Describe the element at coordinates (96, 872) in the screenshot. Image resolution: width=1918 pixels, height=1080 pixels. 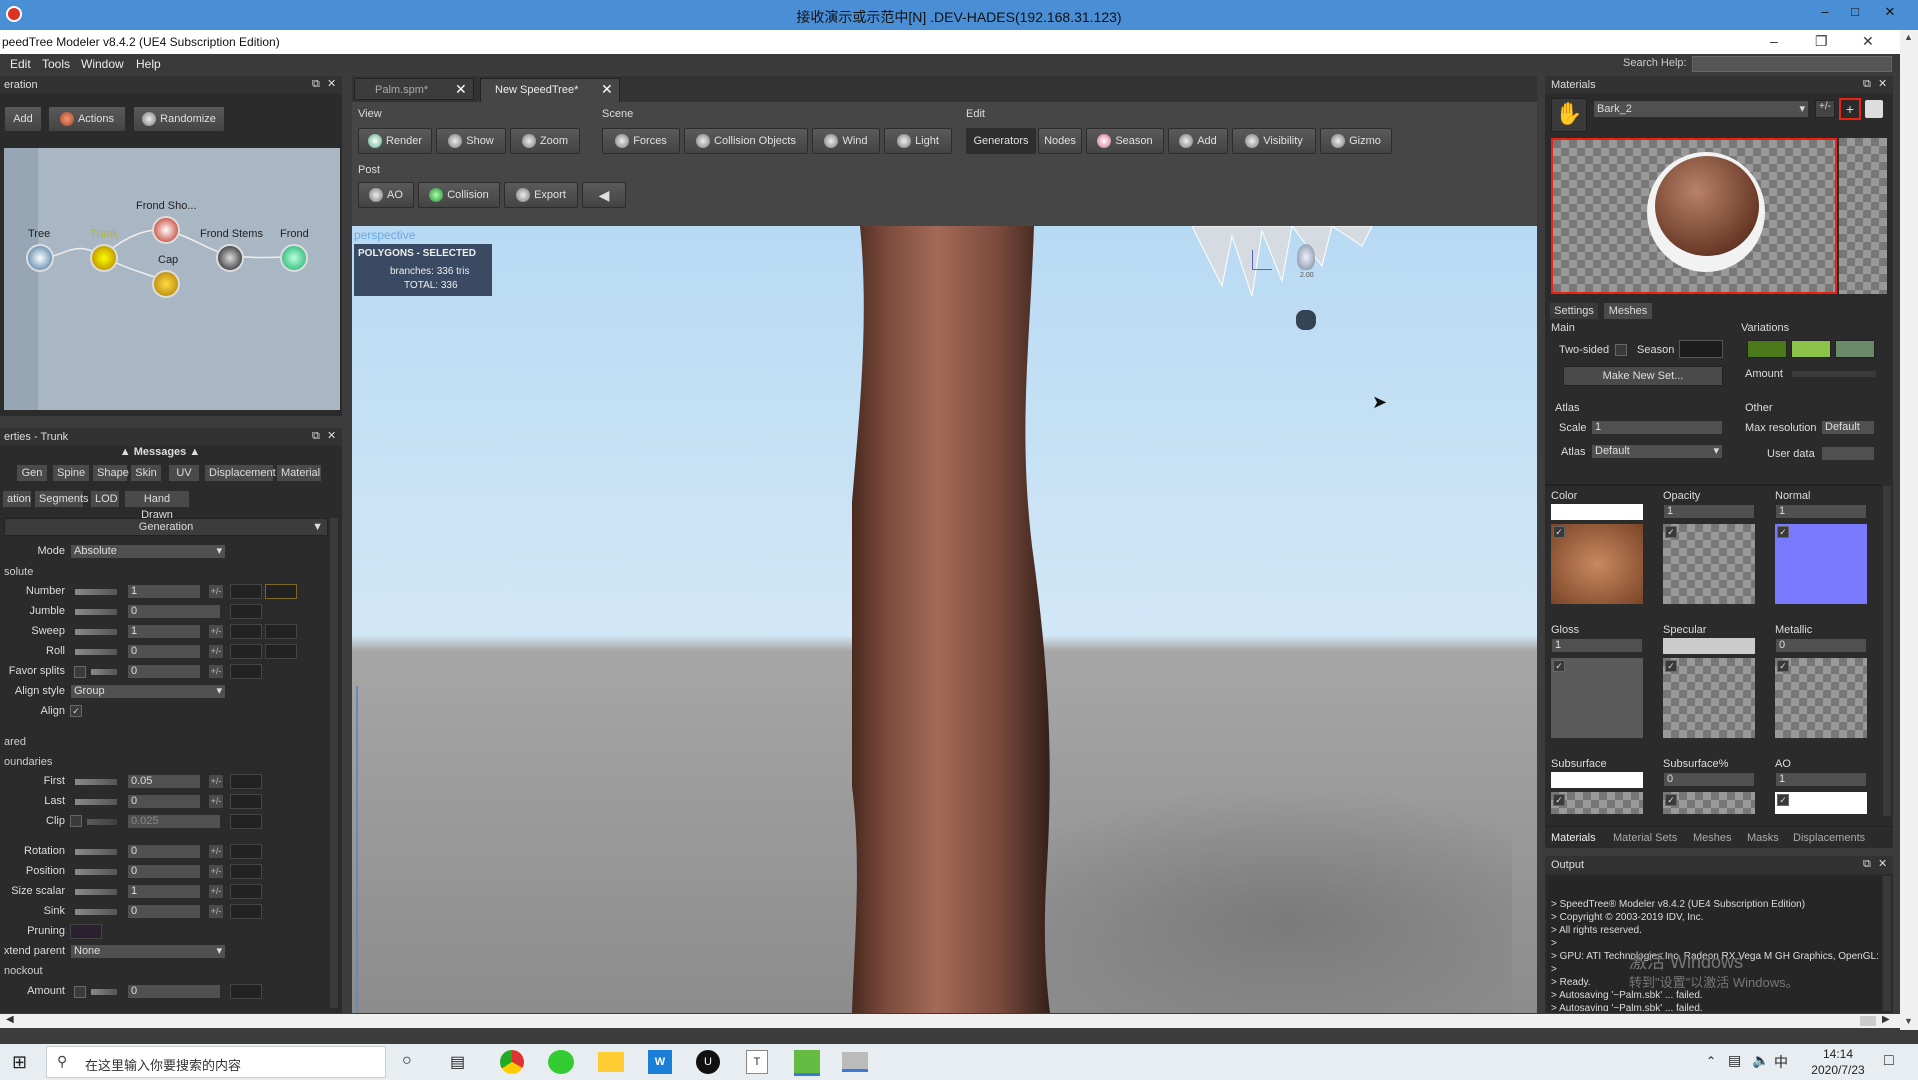
I see `position-slider` at that location.